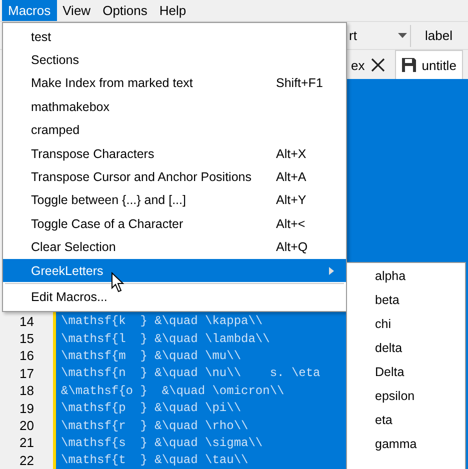 Image resolution: width=468 pixels, height=469 pixels. What do you see at coordinates (406, 444) in the screenshot?
I see `menu-item: gamma` at bounding box center [406, 444].